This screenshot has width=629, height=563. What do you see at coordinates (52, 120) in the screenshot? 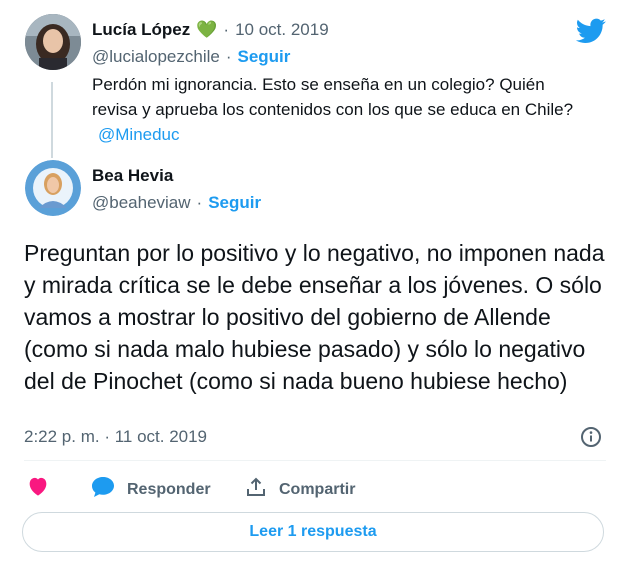
I see `thread-connector-line` at bounding box center [52, 120].